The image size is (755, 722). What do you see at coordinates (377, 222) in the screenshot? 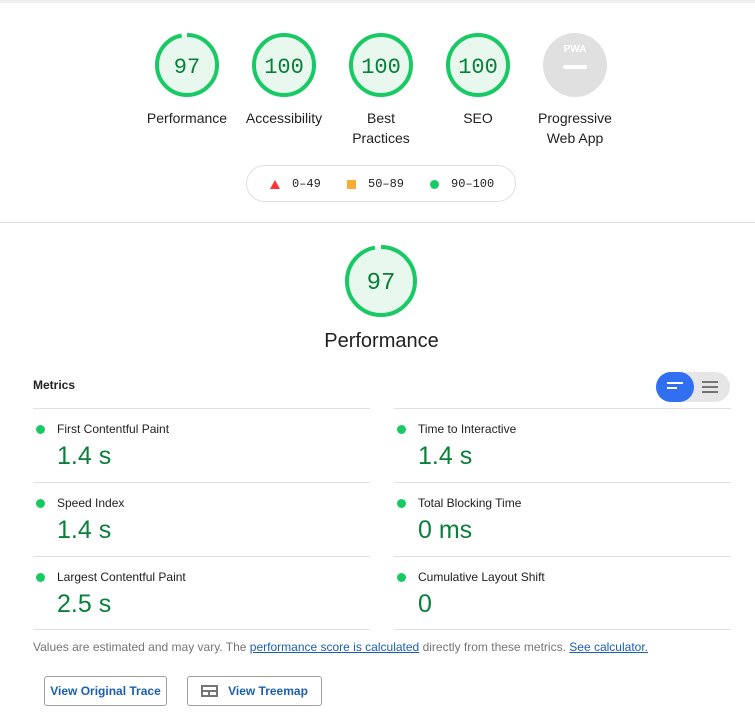
I see `section-divider` at bounding box center [377, 222].